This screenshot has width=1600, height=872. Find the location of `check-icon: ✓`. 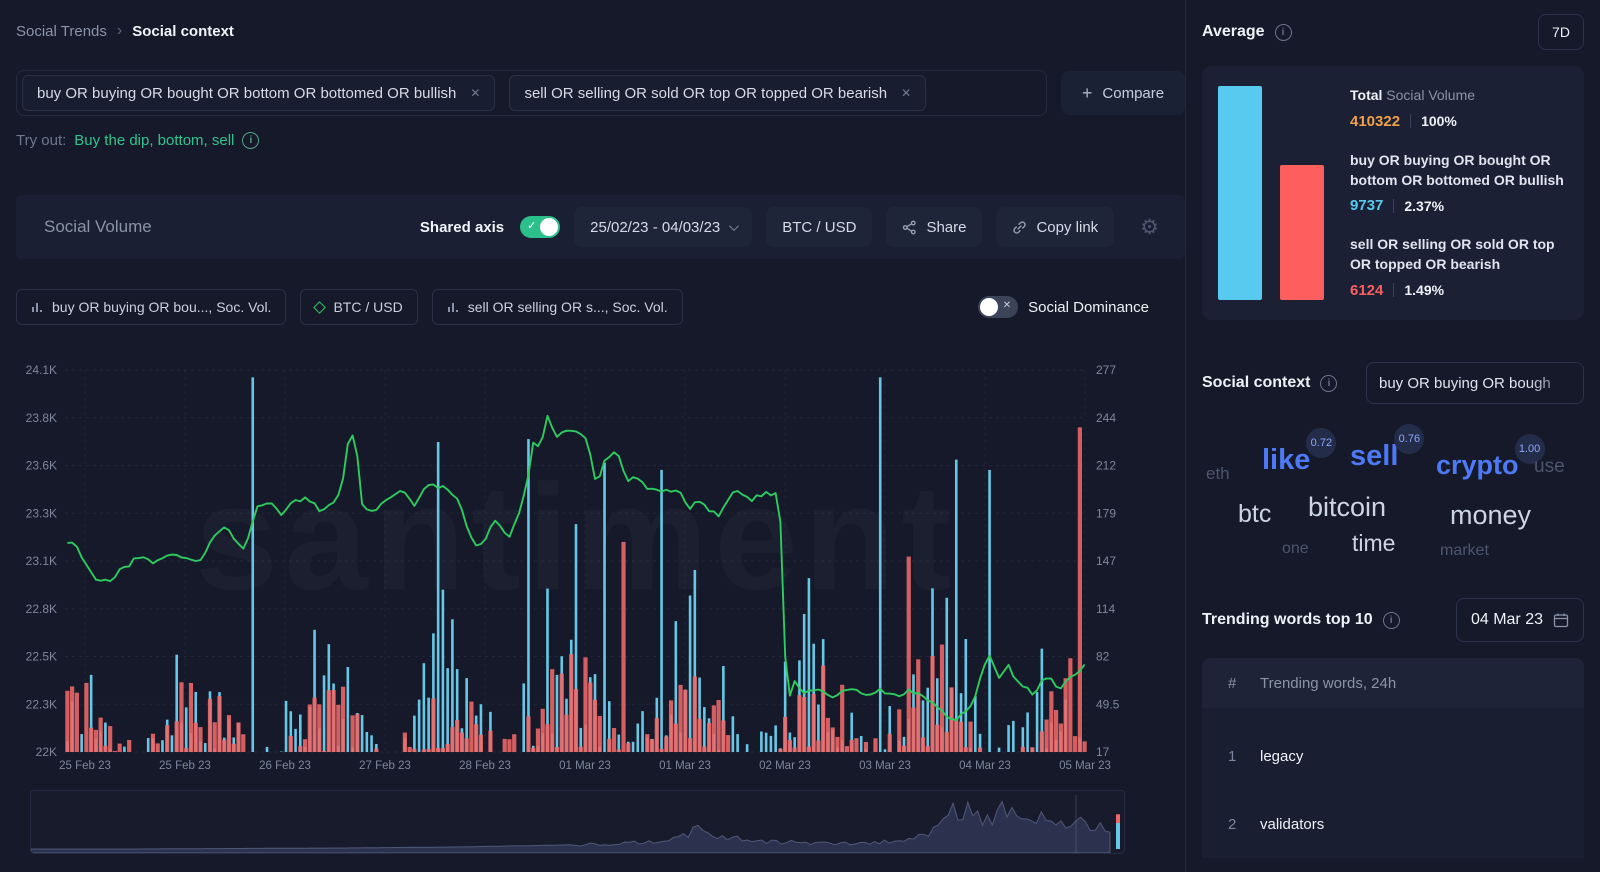

check-icon: ✓ is located at coordinates (532, 226).